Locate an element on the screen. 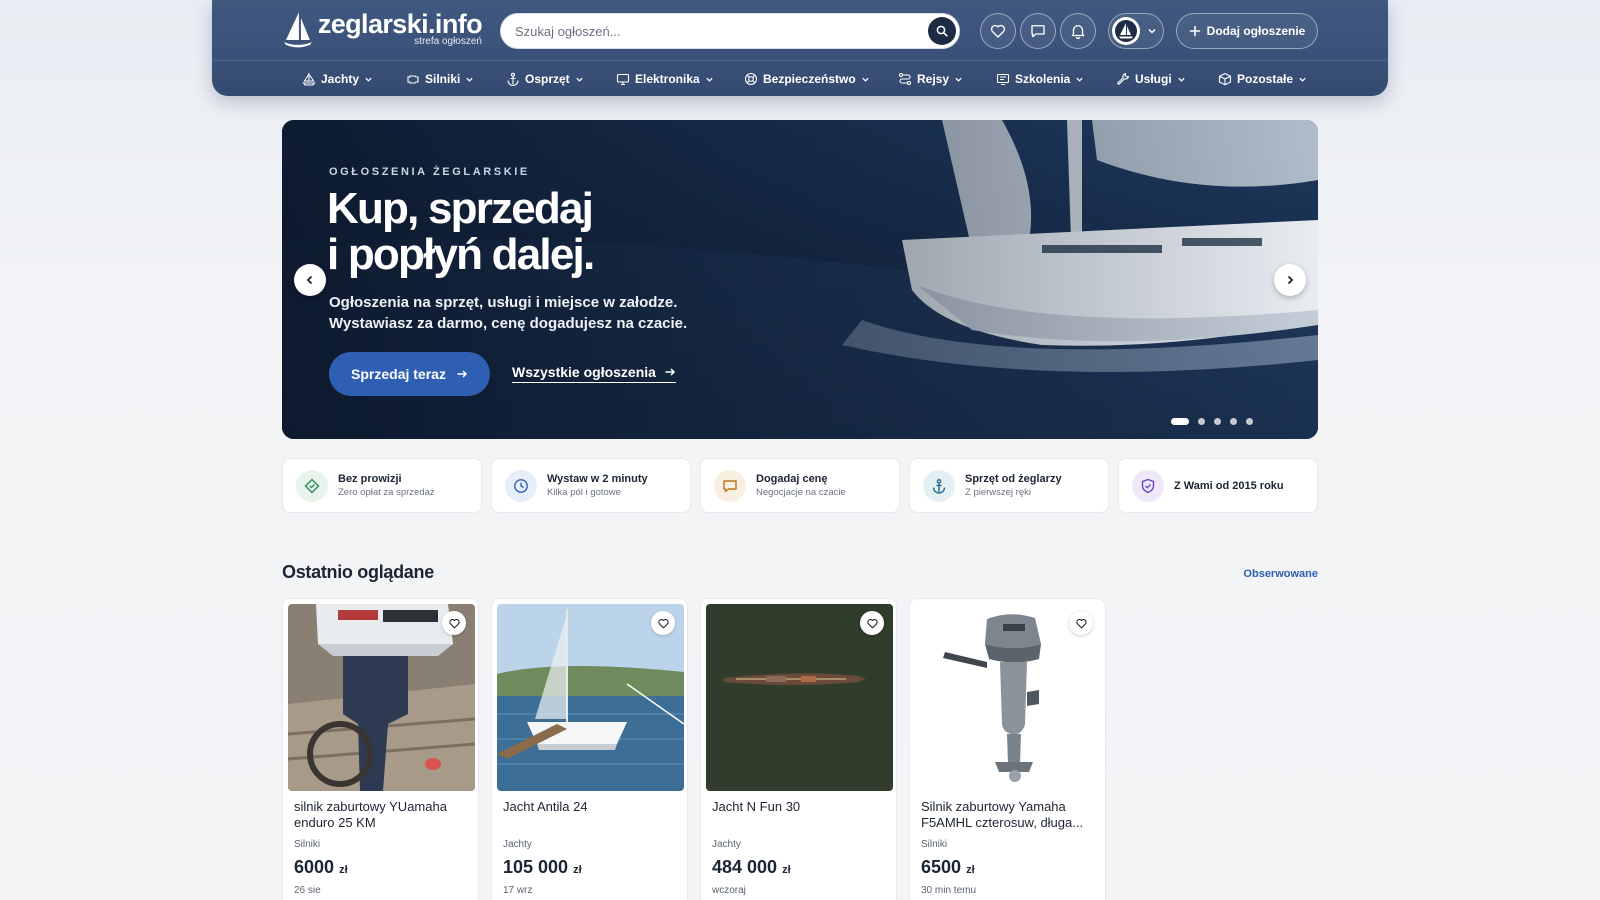  clock-icon is located at coordinates (521, 485).